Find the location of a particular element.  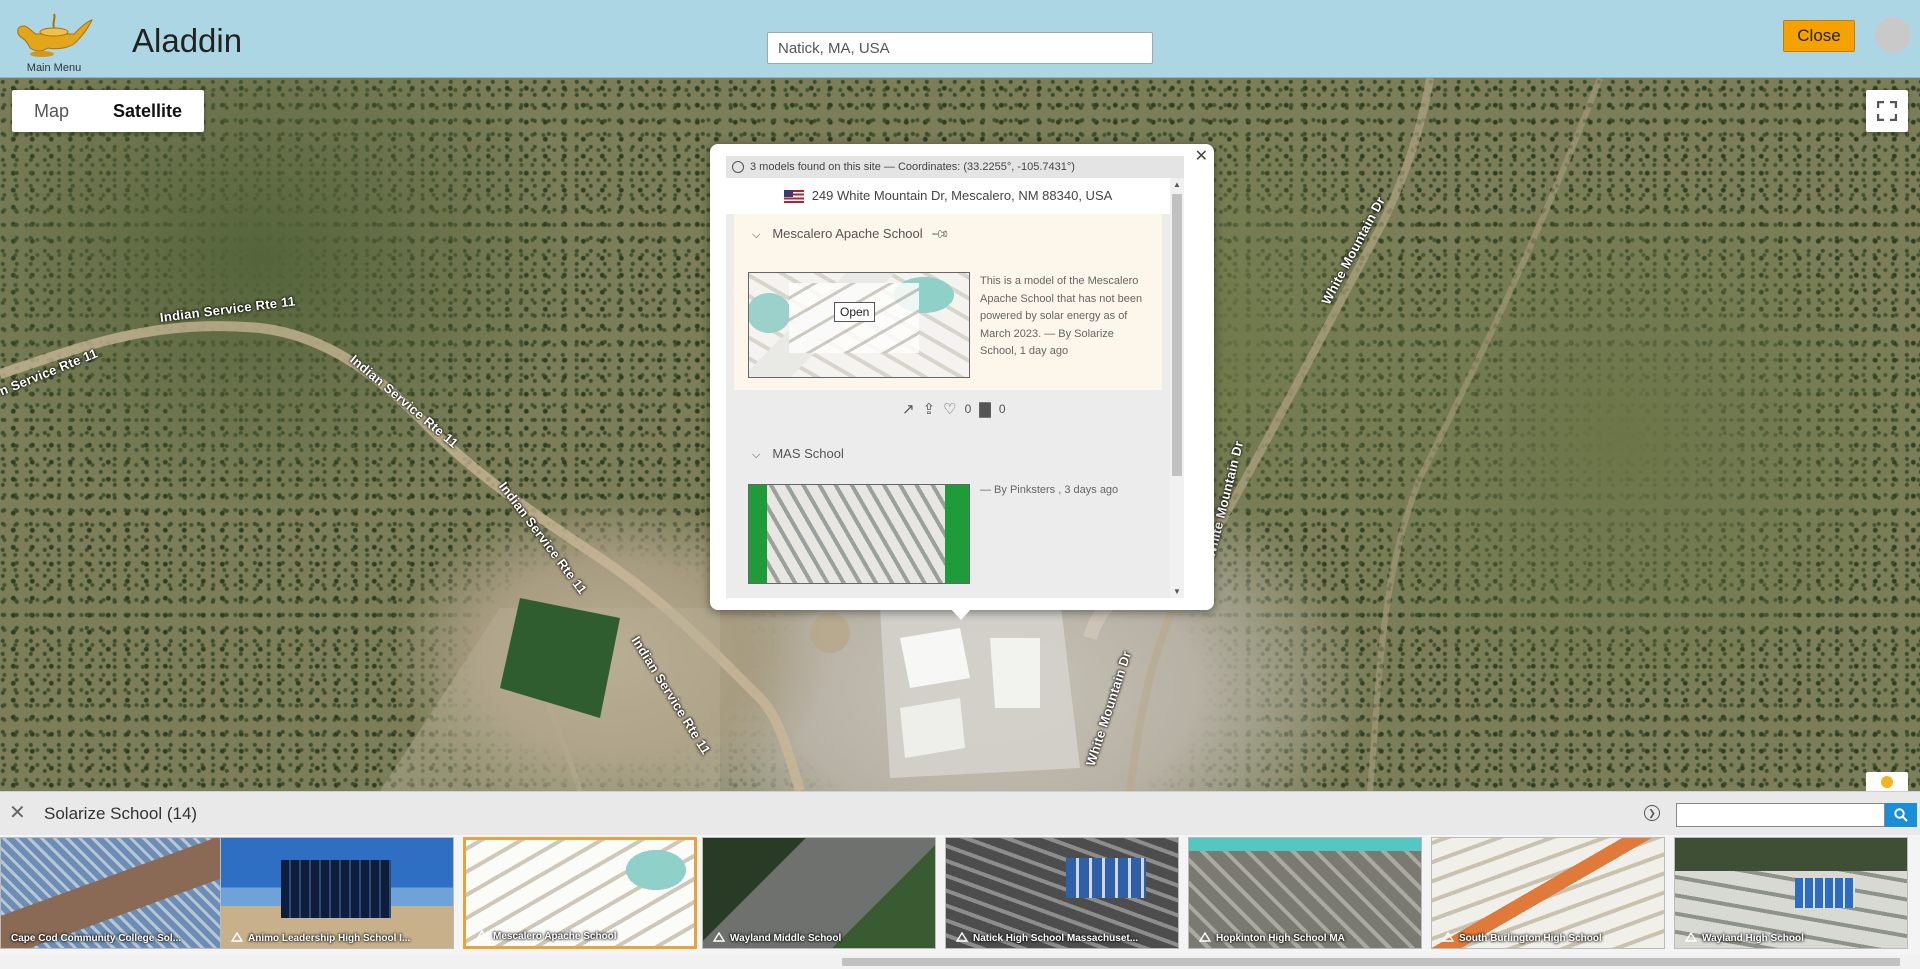

open-button: Open is located at coordinates (855, 312).